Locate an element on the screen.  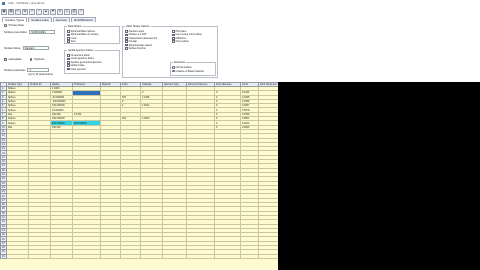
autoupdate-label: autoupdate is located at coordinates (15, 59).